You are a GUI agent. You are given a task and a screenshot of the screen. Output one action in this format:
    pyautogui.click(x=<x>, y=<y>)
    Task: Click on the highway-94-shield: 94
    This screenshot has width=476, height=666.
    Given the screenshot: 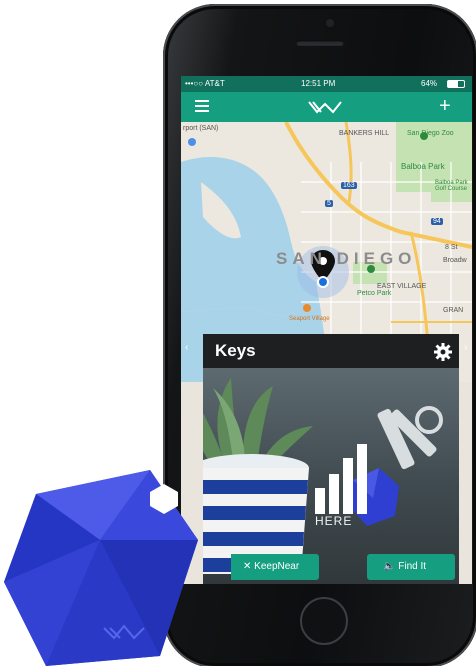 What is the action you would take?
    pyautogui.click(x=437, y=221)
    